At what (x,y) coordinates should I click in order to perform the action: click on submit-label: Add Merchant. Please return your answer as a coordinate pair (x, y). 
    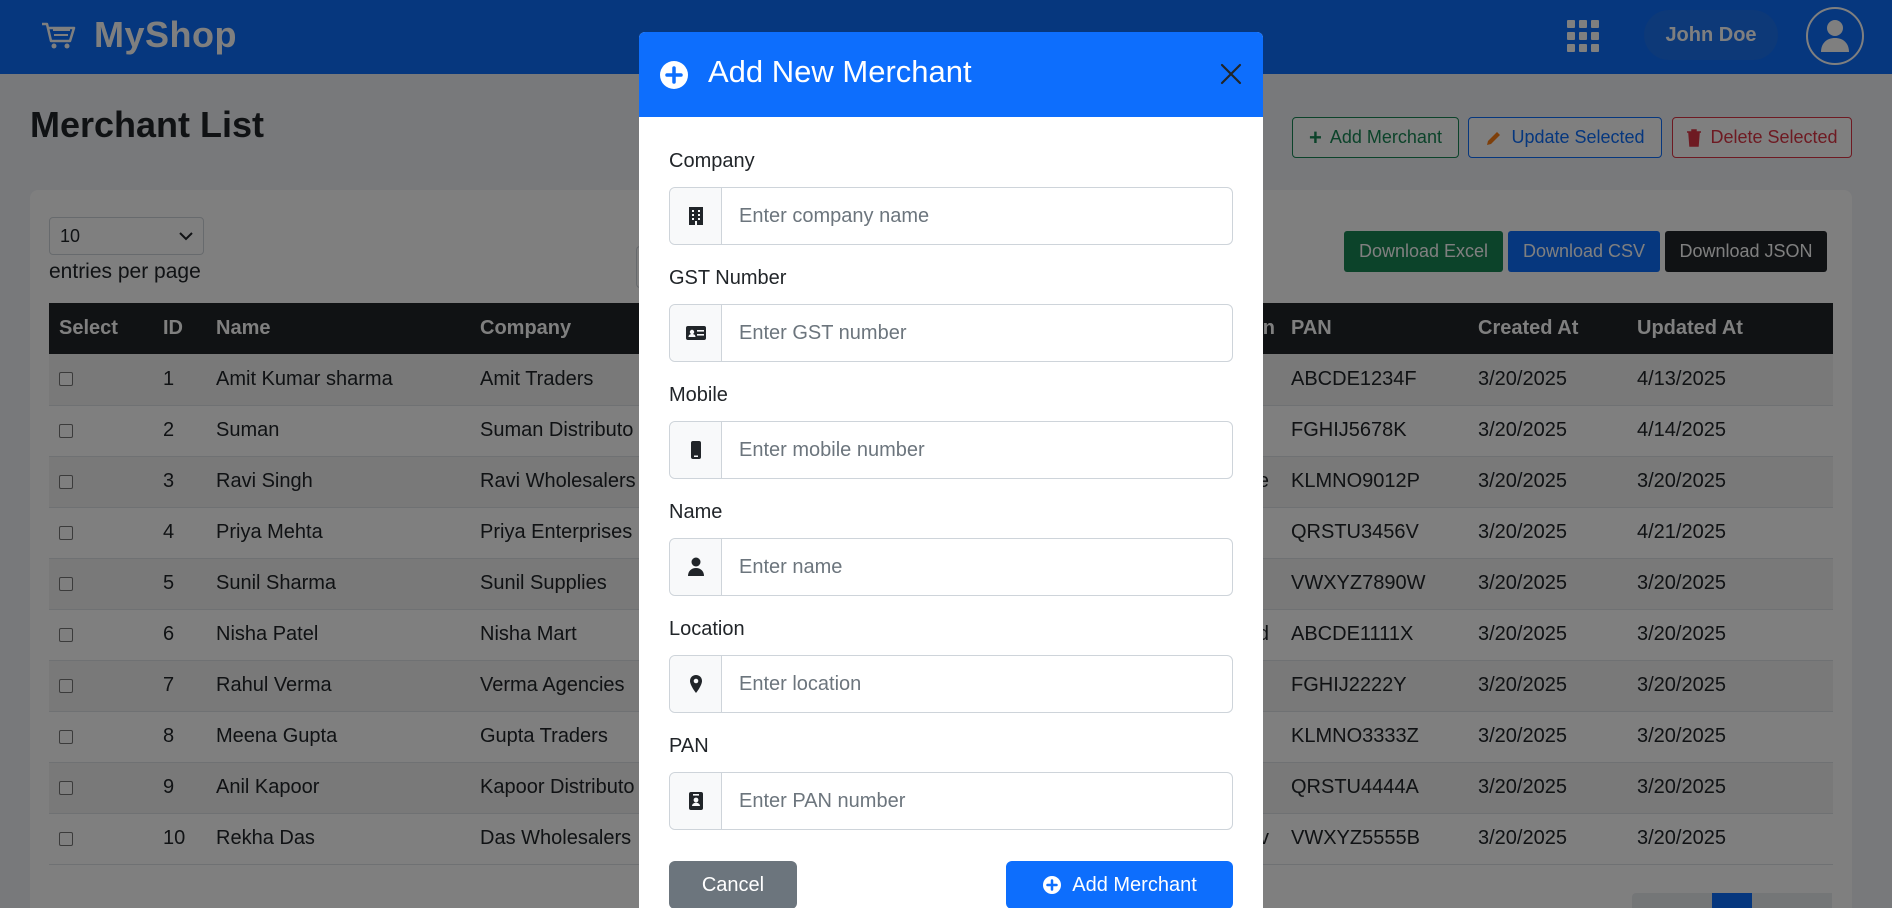
    Looking at the image, I should click on (1134, 884).